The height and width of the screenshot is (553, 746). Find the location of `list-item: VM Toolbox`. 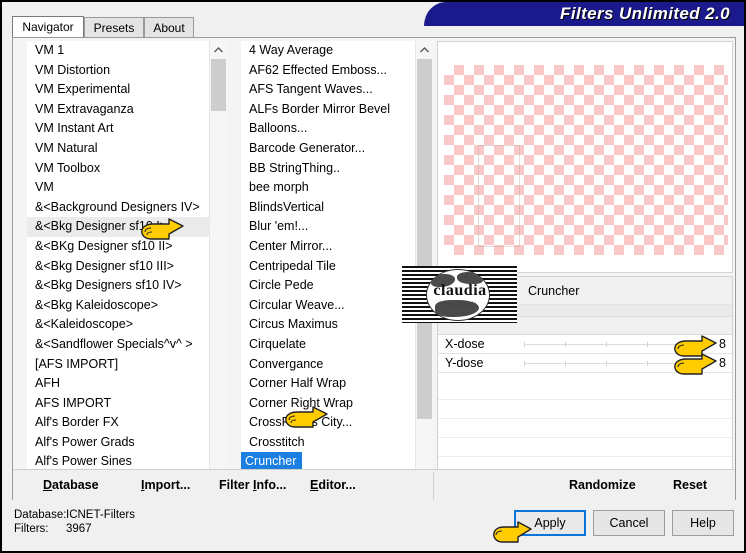

list-item: VM Toolbox is located at coordinates (118, 169).